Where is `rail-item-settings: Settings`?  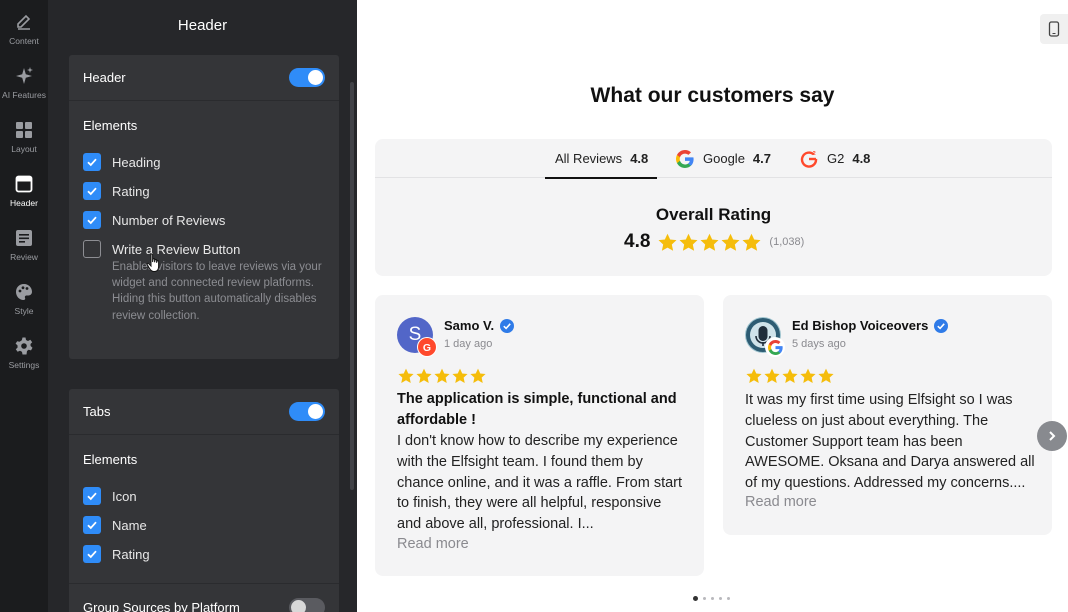
rail-item-settings: Settings is located at coordinates (24, 355).